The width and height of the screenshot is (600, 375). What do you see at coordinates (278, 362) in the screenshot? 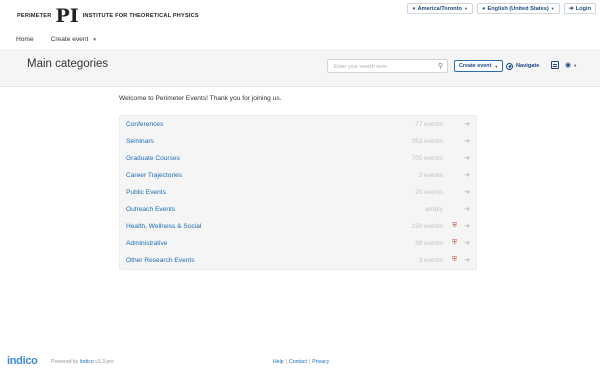
I see `help-link: Help` at bounding box center [278, 362].